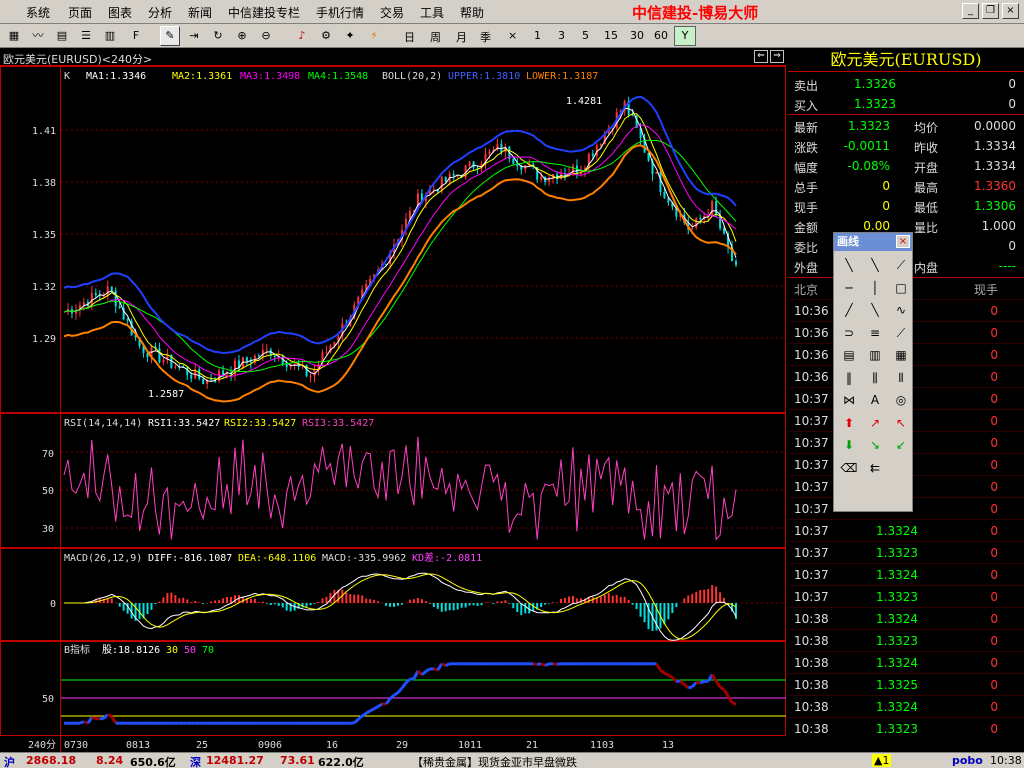  Describe the element at coordinates (875, 265) in the screenshot. I see `segment-icon: ╲` at that location.